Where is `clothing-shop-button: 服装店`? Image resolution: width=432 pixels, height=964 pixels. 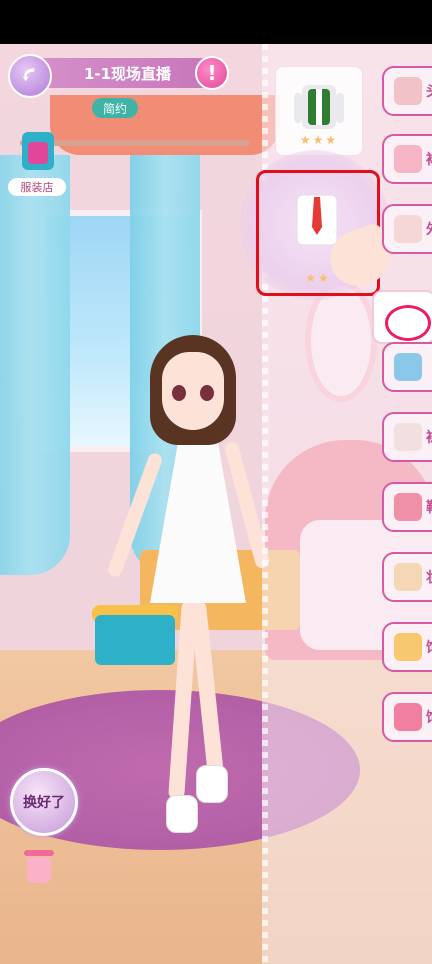 clothing-shop-button: 服装店 is located at coordinates (37, 162).